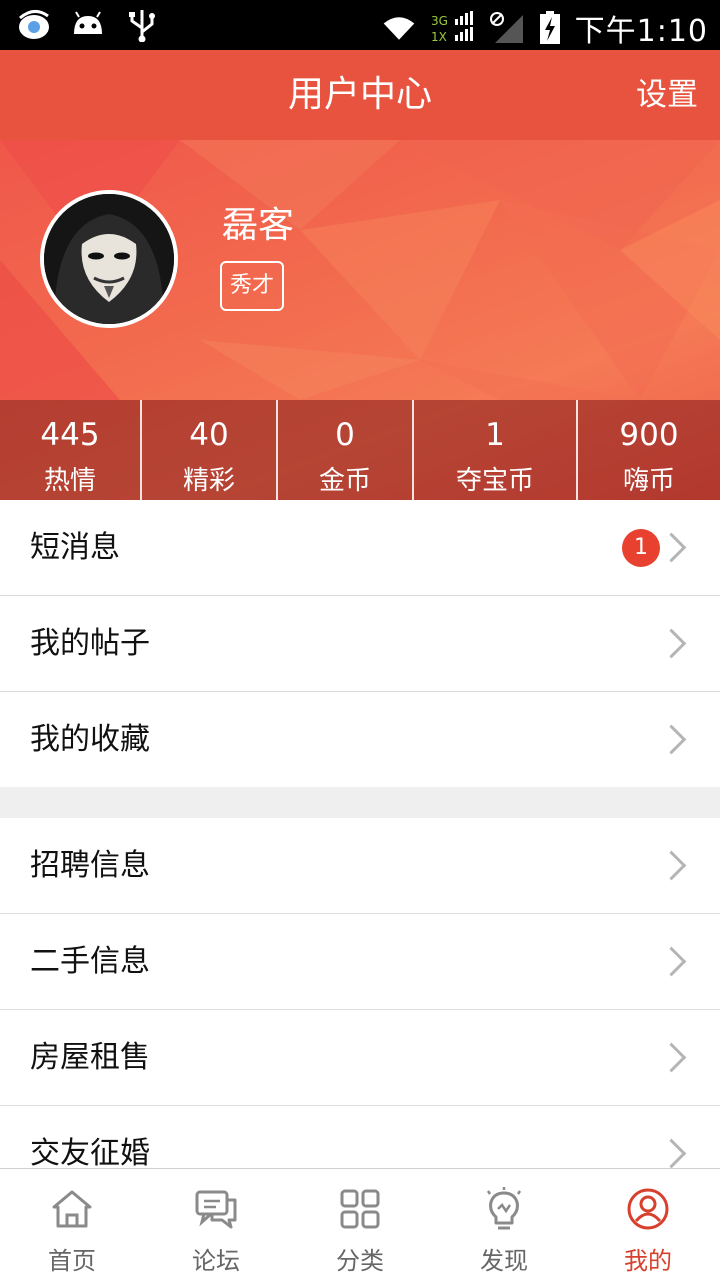 The height and width of the screenshot is (1281, 720). I want to click on stat-reqing: 445 热情, so click(71, 450).